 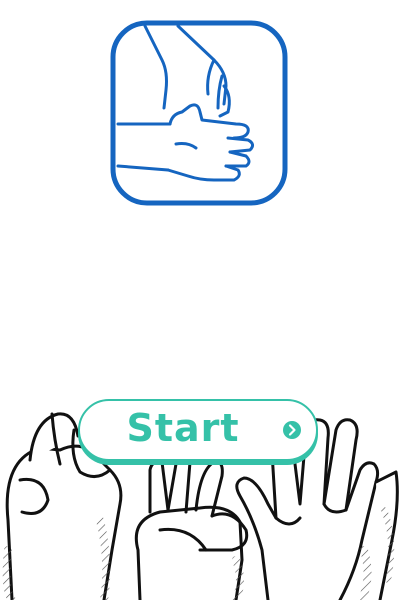 What do you see at coordinates (199, 113) in the screenshot?
I see `hands-clasp-icon` at bounding box center [199, 113].